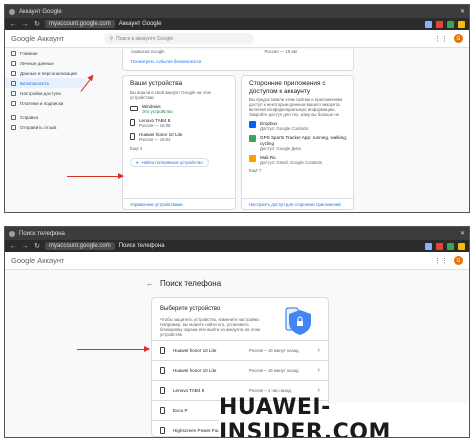 The width and height of the screenshot is (474, 442). I want to click on page-heading: ← Поиск телефона, so click(183, 283).